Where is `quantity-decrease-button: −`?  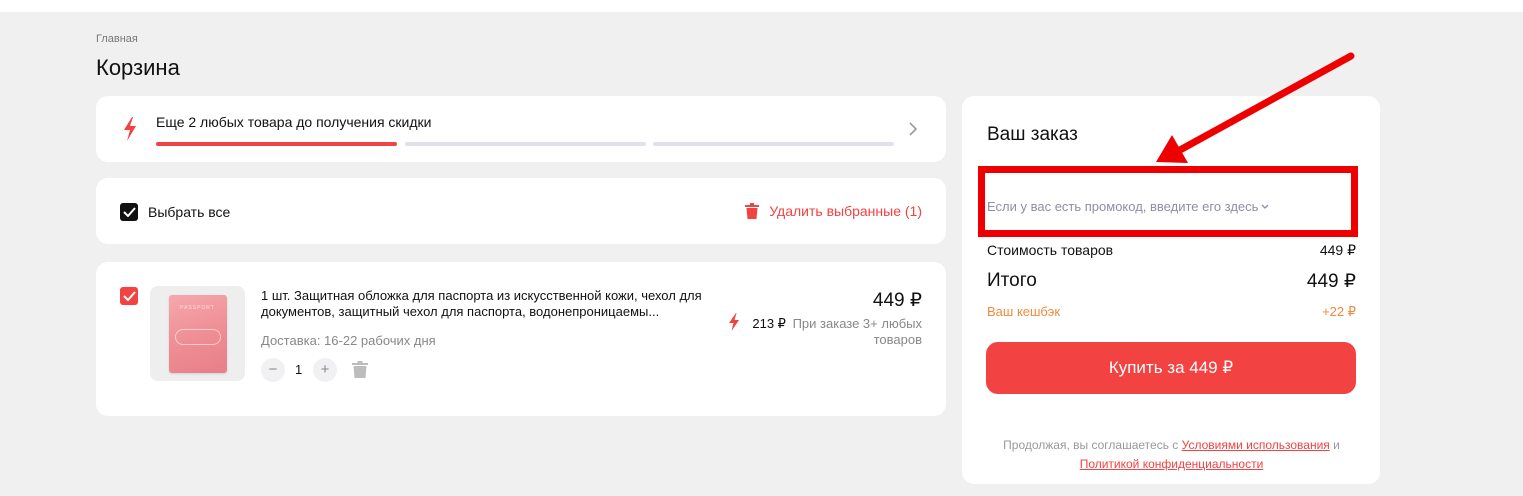 quantity-decrease-button: − is located at coordinates (273, 370).